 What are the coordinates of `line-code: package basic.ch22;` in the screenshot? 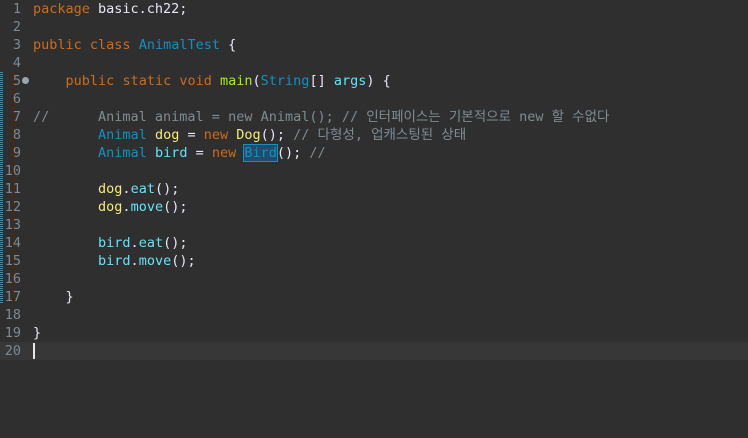 It's located at (110, 9).